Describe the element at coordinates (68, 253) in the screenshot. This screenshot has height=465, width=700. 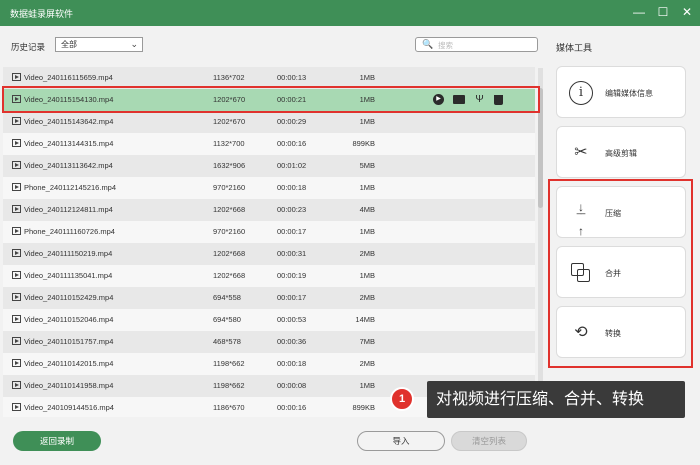
I see `file-name: Video_240111150219.mp4` at that location.